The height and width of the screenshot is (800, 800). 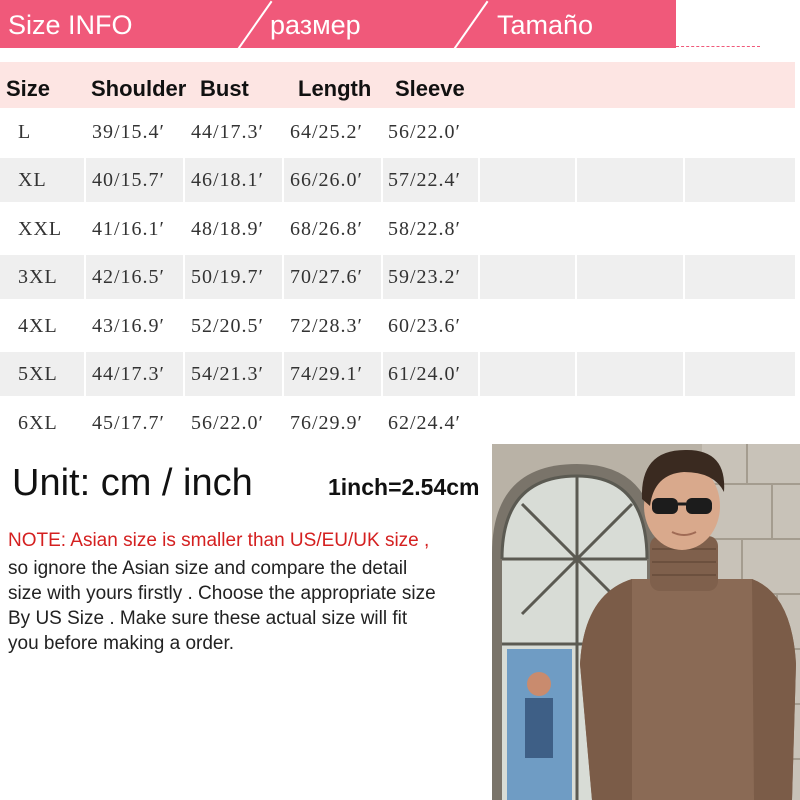 I want to click on cell-length: 72/28.3′, so click(x=326, y=326).